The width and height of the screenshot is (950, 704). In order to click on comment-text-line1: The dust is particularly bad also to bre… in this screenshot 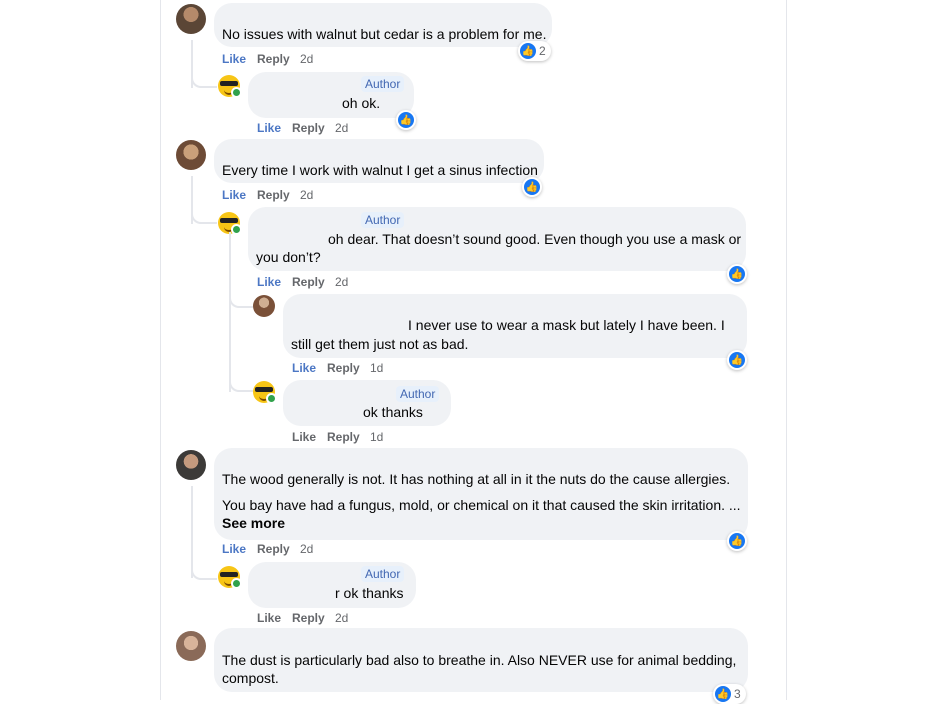, I will do `click(479, 660)`.